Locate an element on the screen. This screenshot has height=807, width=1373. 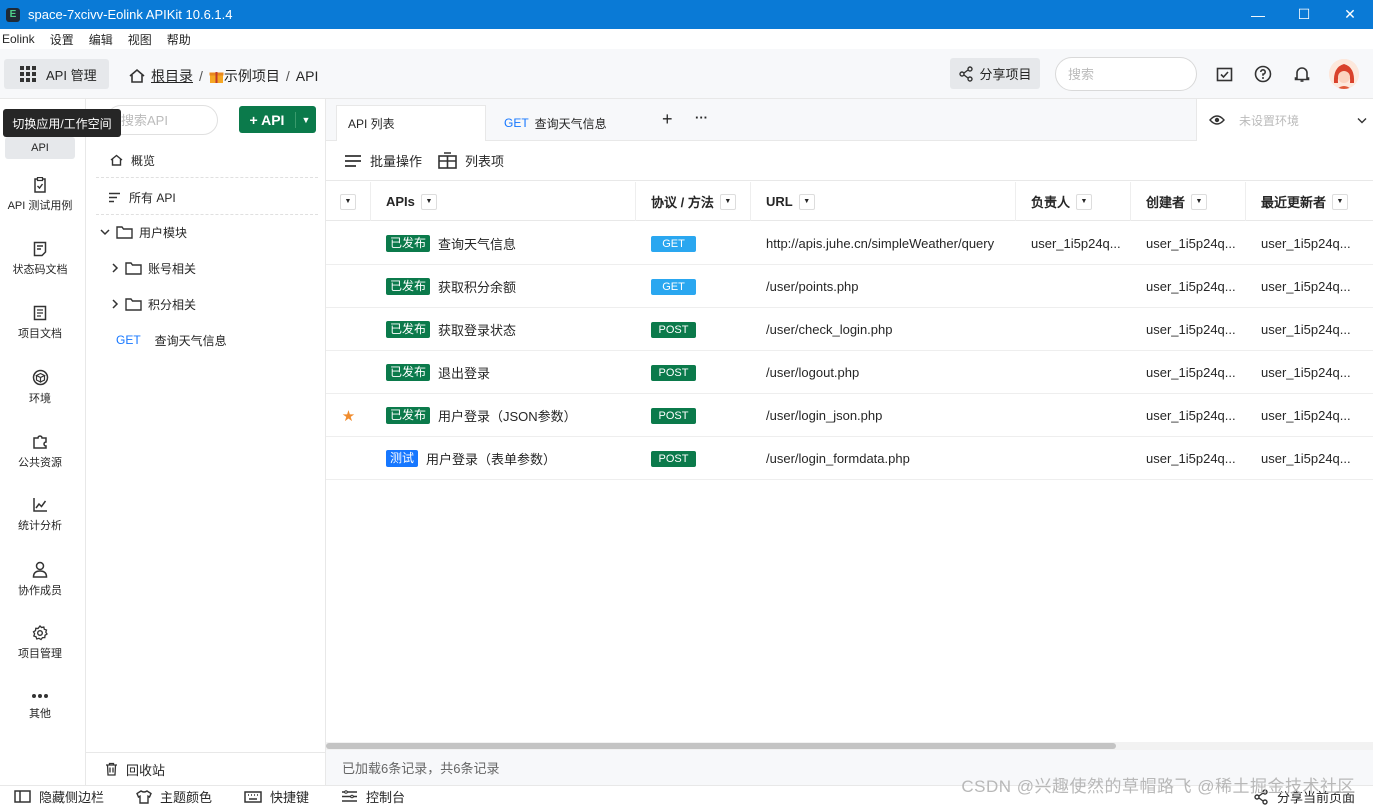
col-header-url: URL ▼ is located at coordinates (883, 201).